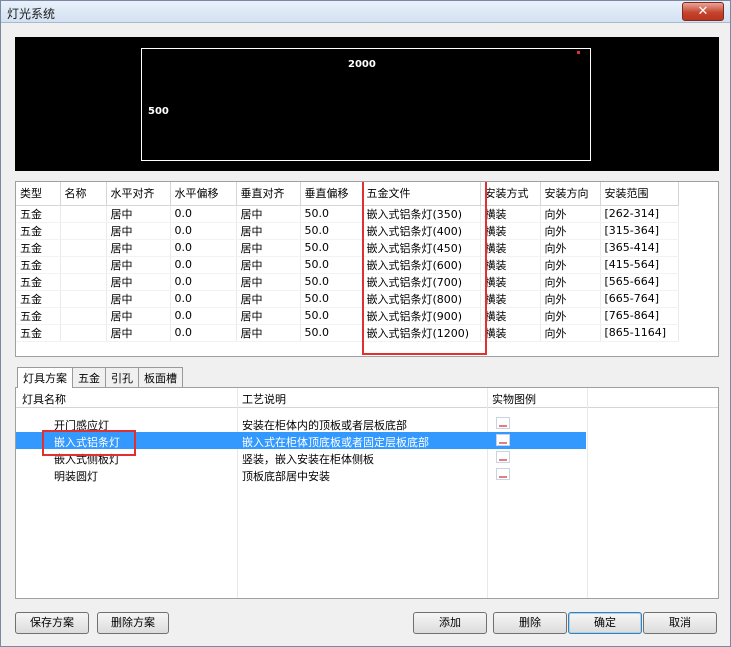 Image resolution: width=731 pixels, height=647 pixels. I want to click on grid-header-cell: 名称, so click(83, 194).